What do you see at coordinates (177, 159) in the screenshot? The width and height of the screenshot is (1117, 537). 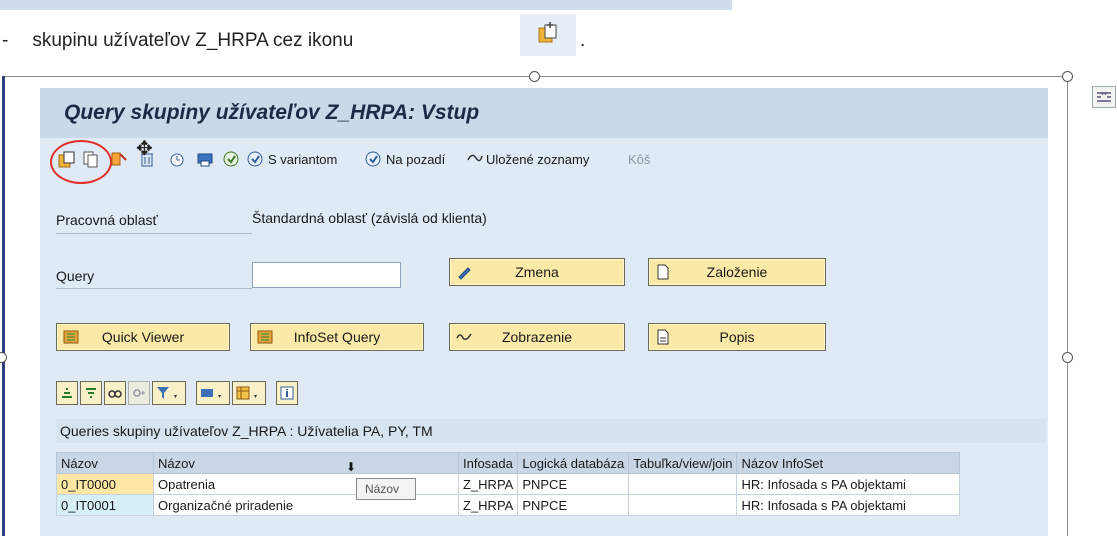 I see `timer-icon` at bounding box center [177, 159].